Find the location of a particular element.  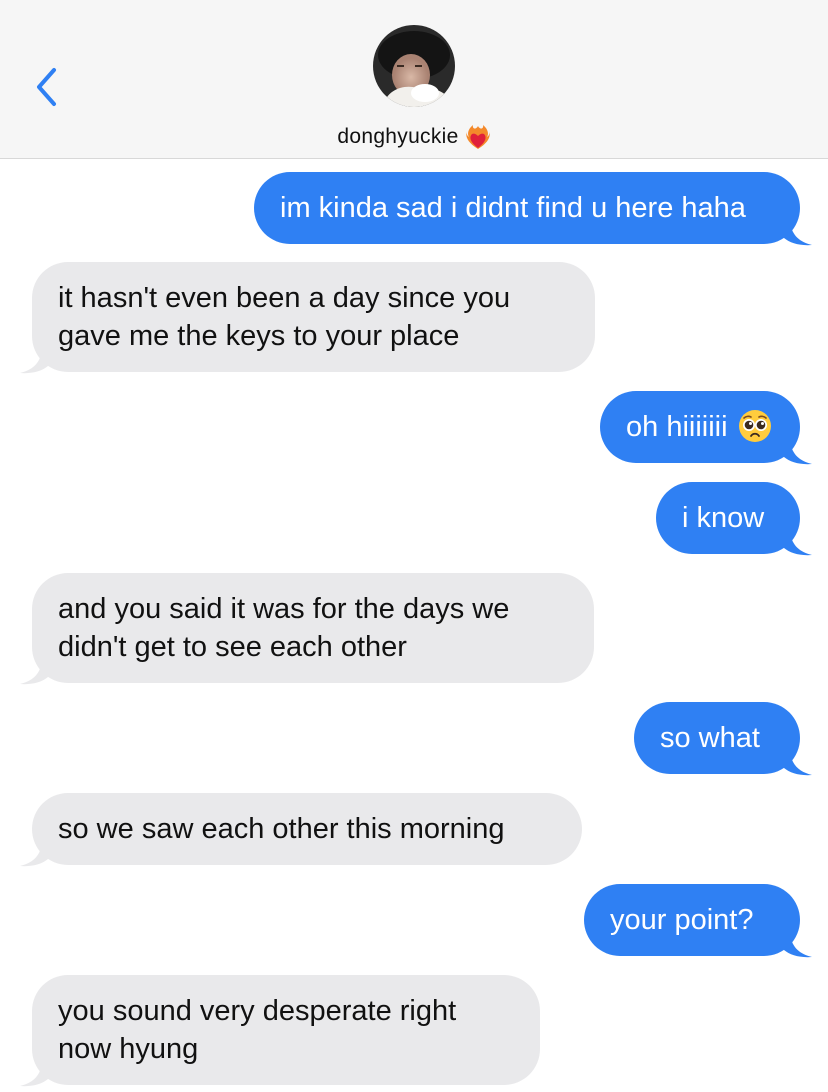

incoming-message: so we saw each other this morning is located at coordinates (301, 830).